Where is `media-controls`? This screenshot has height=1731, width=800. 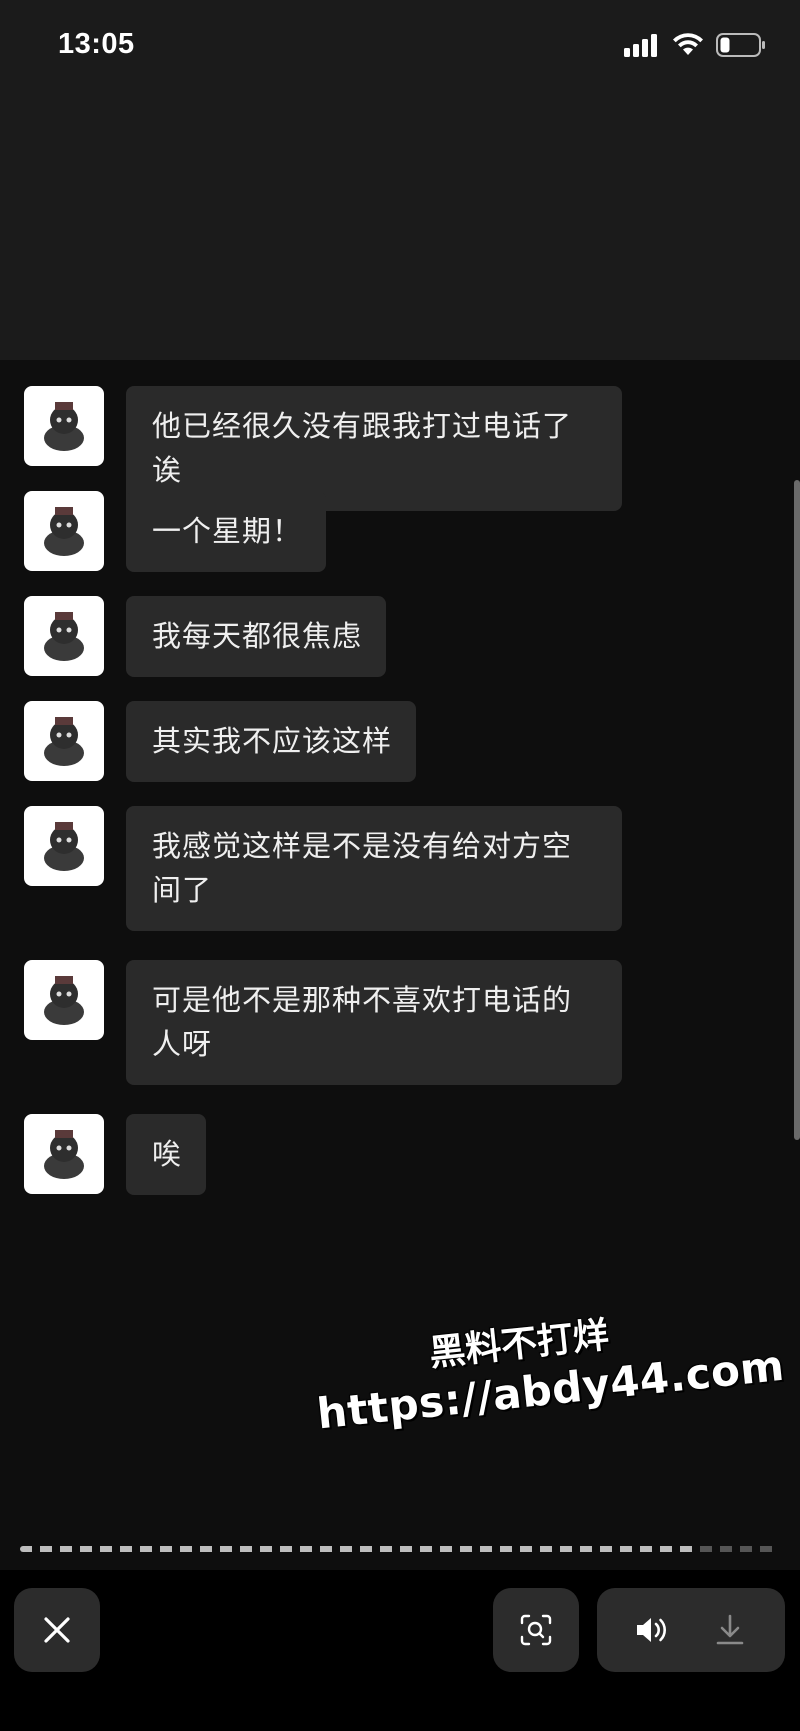 media-controls is located at coordinates (691, 1630).